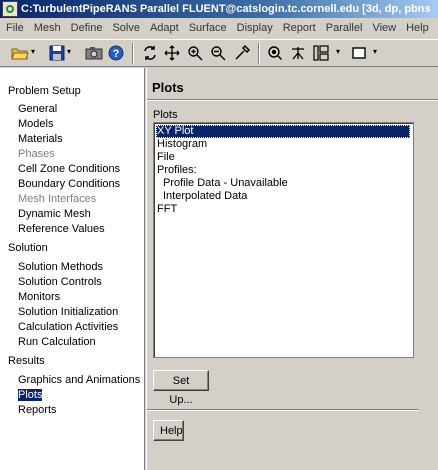 Image resolution: width=438 pixels, height=470 pixels. What do you see at coordinates (35, 124) in the screenshot?
I see `tree-item-models: Models` at bounding box center [35, 124].